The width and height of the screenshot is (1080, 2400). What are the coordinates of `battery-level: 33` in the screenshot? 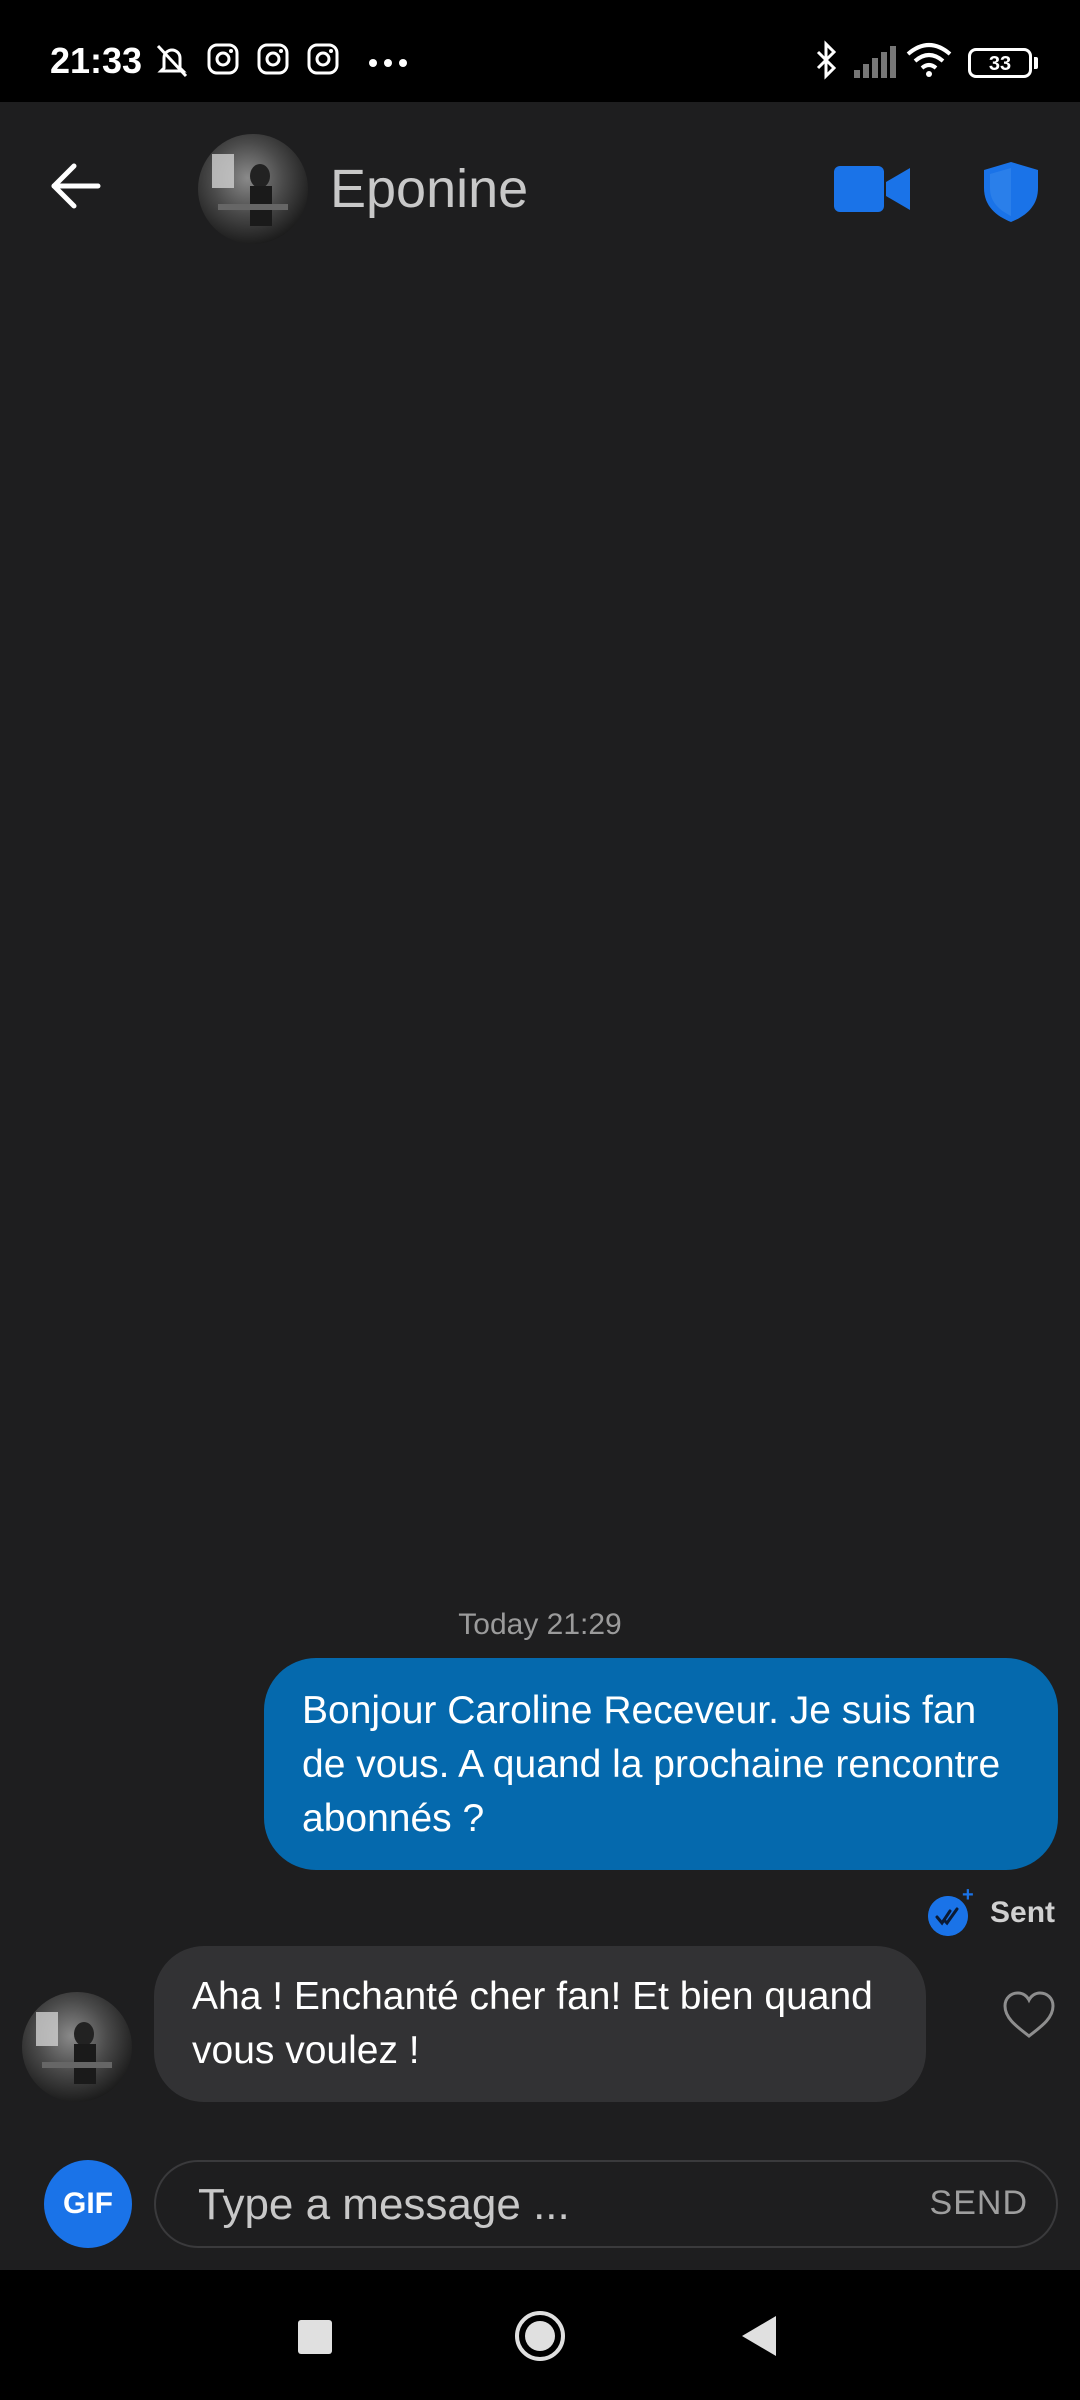 It's located at (1000, 64).